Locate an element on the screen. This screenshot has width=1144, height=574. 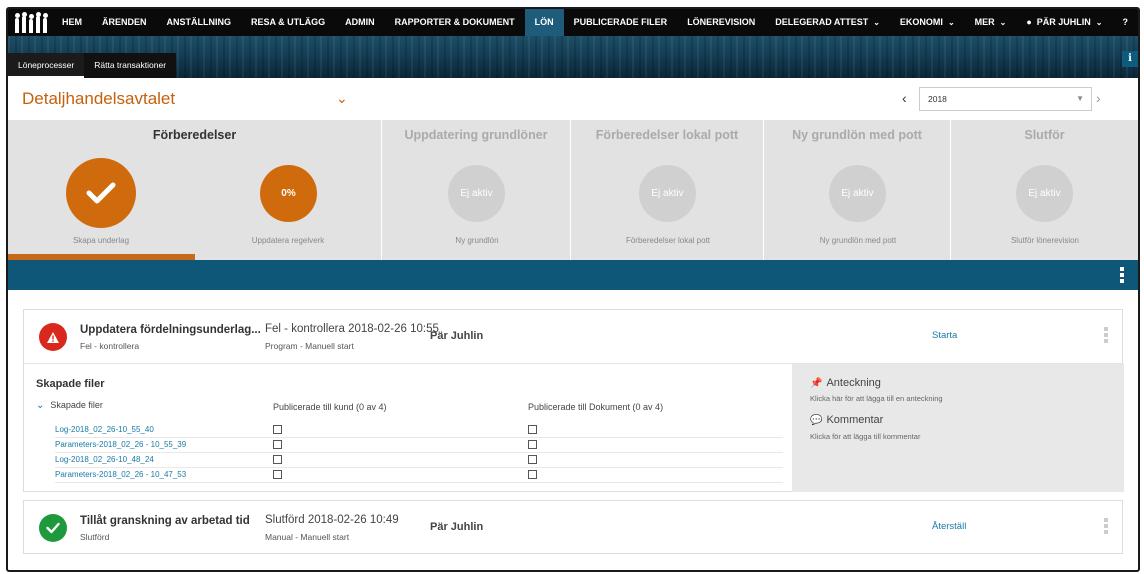
nav-anstallning: ANSTÄLLNING is located at coordinates (198, 22).